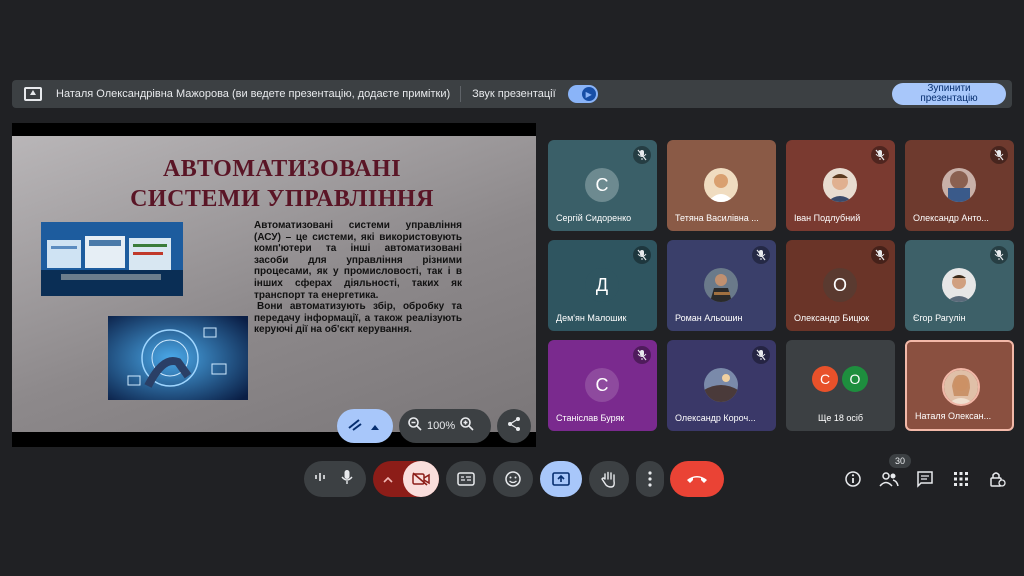 This screenshot has width=1024, height=576. What do you see at coordinates (441, 426) in the screenshot?
I see `zoom-level: 100%` at bounding box center [441, 426].